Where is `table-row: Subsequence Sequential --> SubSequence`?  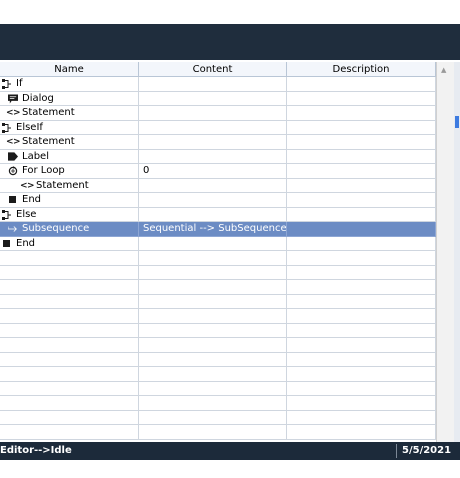 table-row: Subsequence Sequential --> SubSequence is located at coordinates (218, 229).